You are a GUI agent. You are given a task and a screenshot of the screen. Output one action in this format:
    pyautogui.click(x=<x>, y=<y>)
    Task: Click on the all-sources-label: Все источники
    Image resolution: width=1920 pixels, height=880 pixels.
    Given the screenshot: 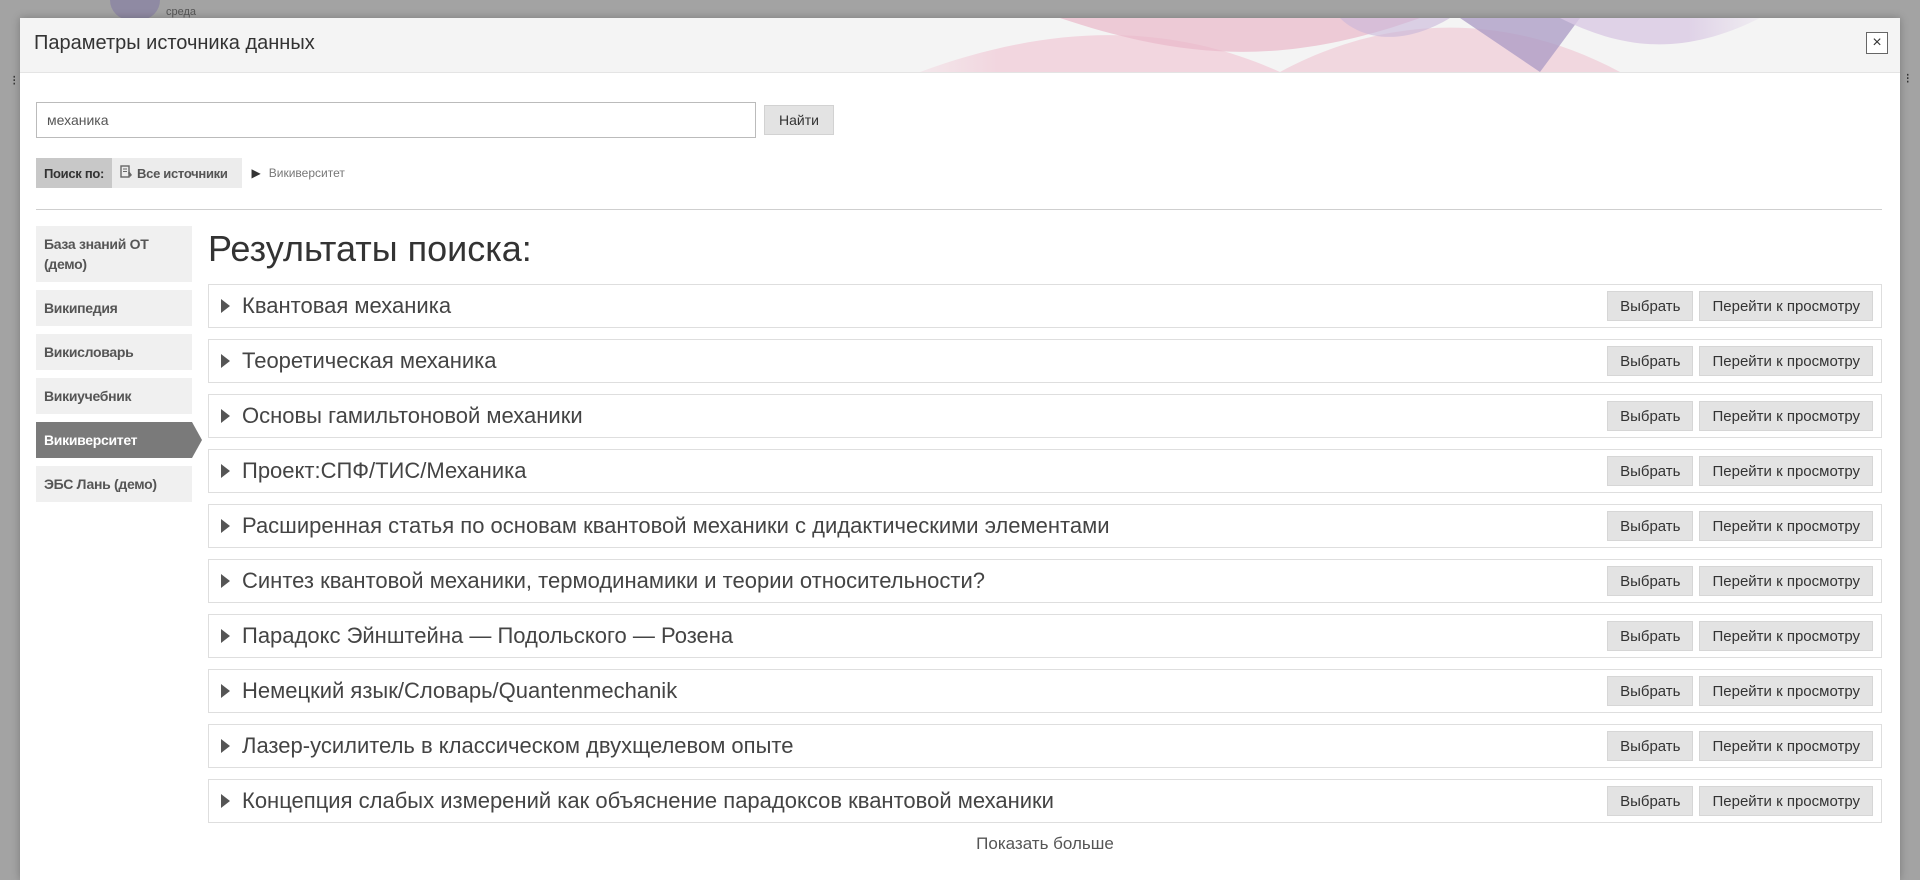 What is the action you would take?
    pyautogui.click(x=182, y=173)
    